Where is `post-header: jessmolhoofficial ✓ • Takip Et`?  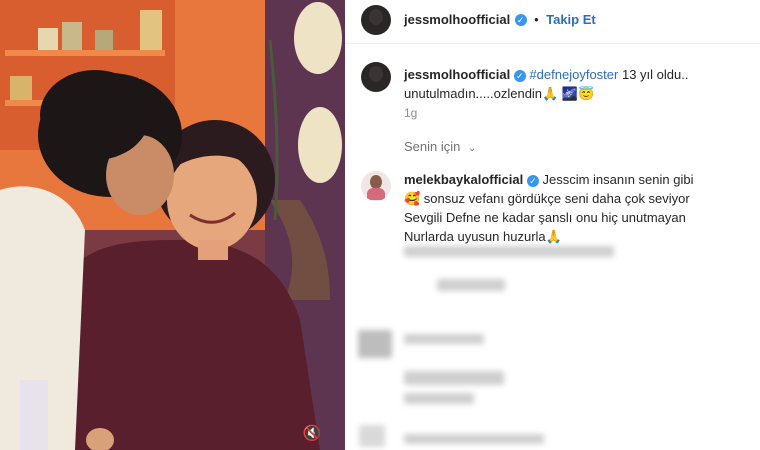
post-header: jessmolhoofficial ✓ • Takip Et is located at coordinates (500, 20).